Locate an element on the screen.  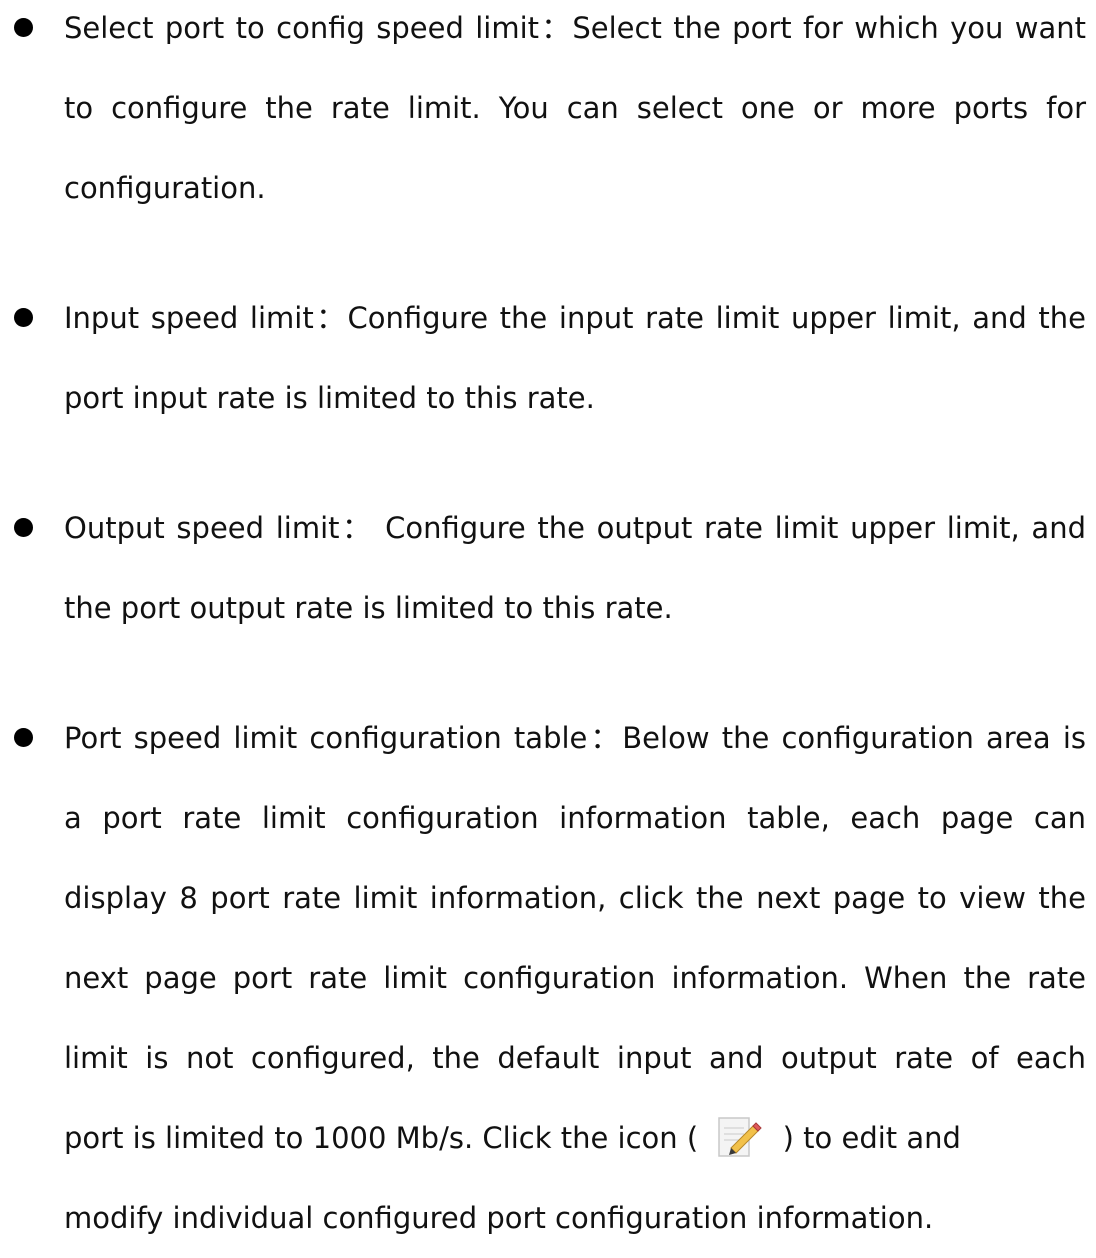
edit-pencil-icon is located at coordinates (740, 1133).